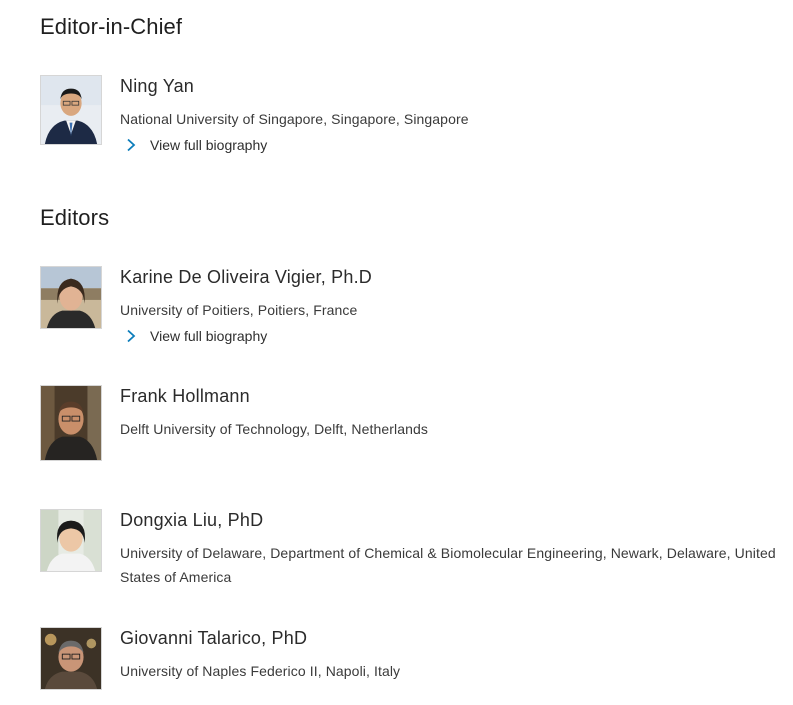 This screenshot has height=705, width=793. Describe the element at coordinates (157, 86) in the screenshot. I see `person-name: Ning Yan` at that location.